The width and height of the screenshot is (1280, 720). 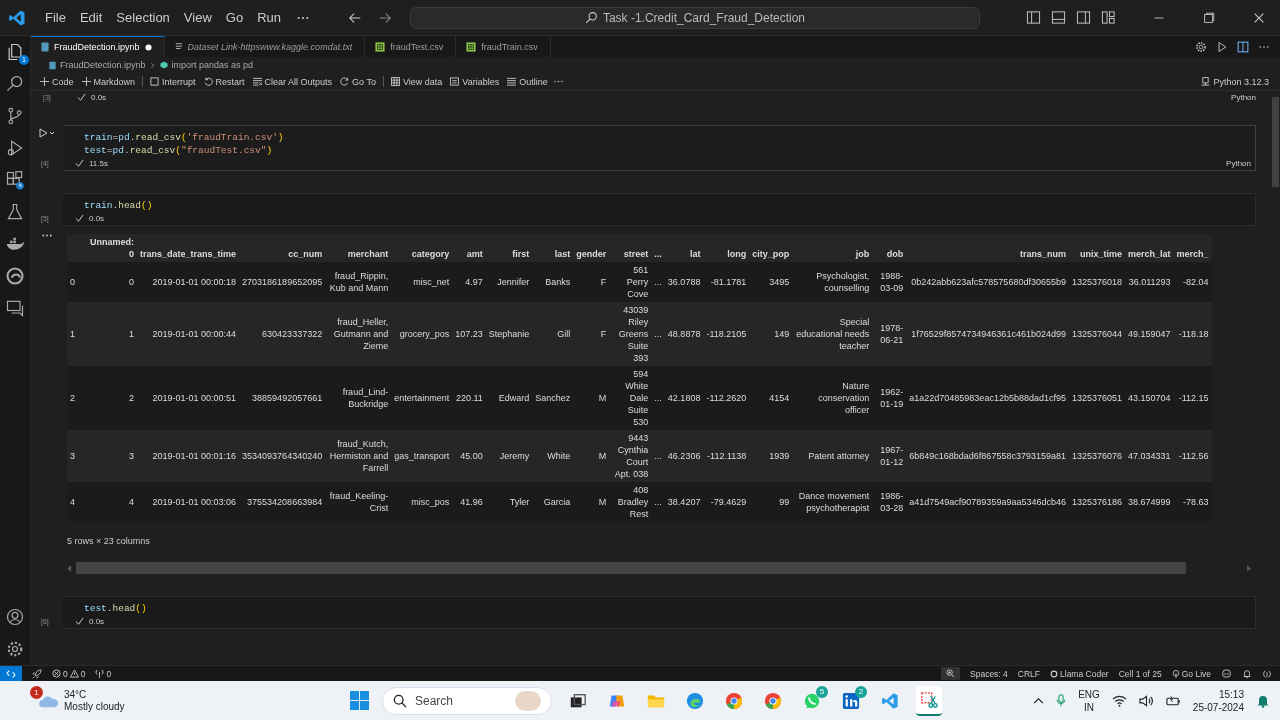 What do you see at coordinates (416, 81) in the screenshot?
I see `toolbar-button: View data` at bounding box center [416, 81].